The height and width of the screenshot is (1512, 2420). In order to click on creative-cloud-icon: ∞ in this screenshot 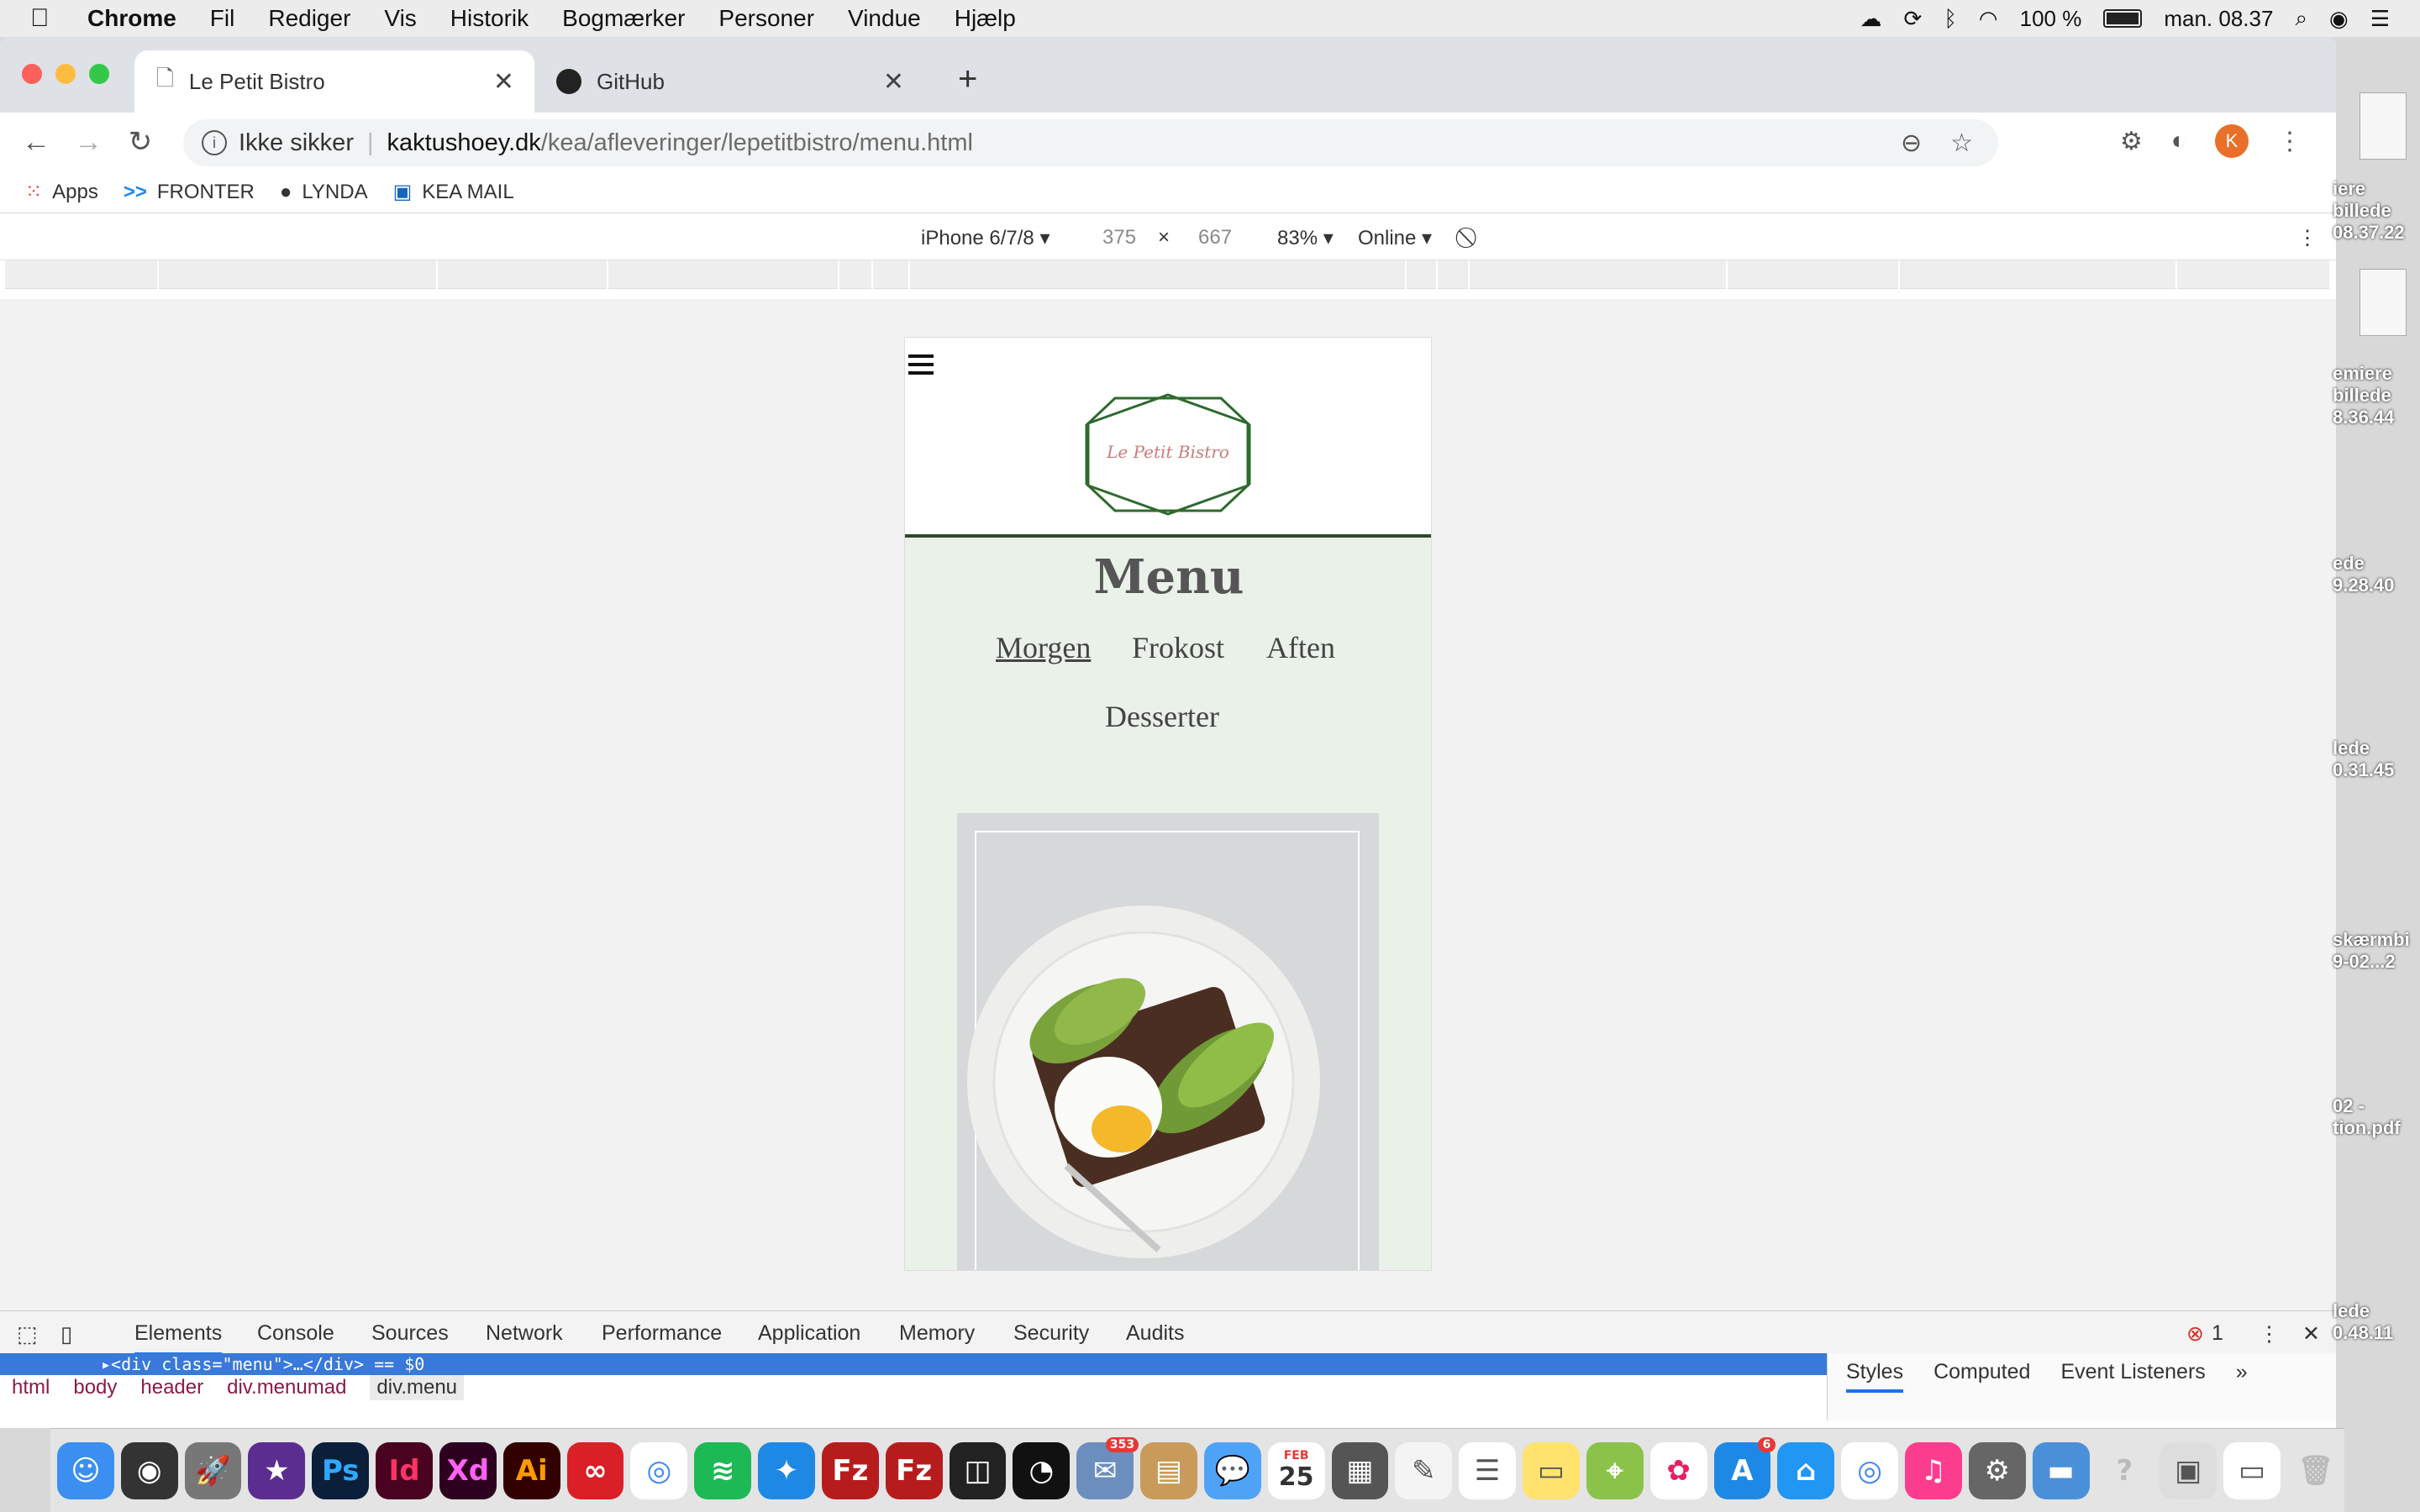, I will do `click(595, 1470)`.